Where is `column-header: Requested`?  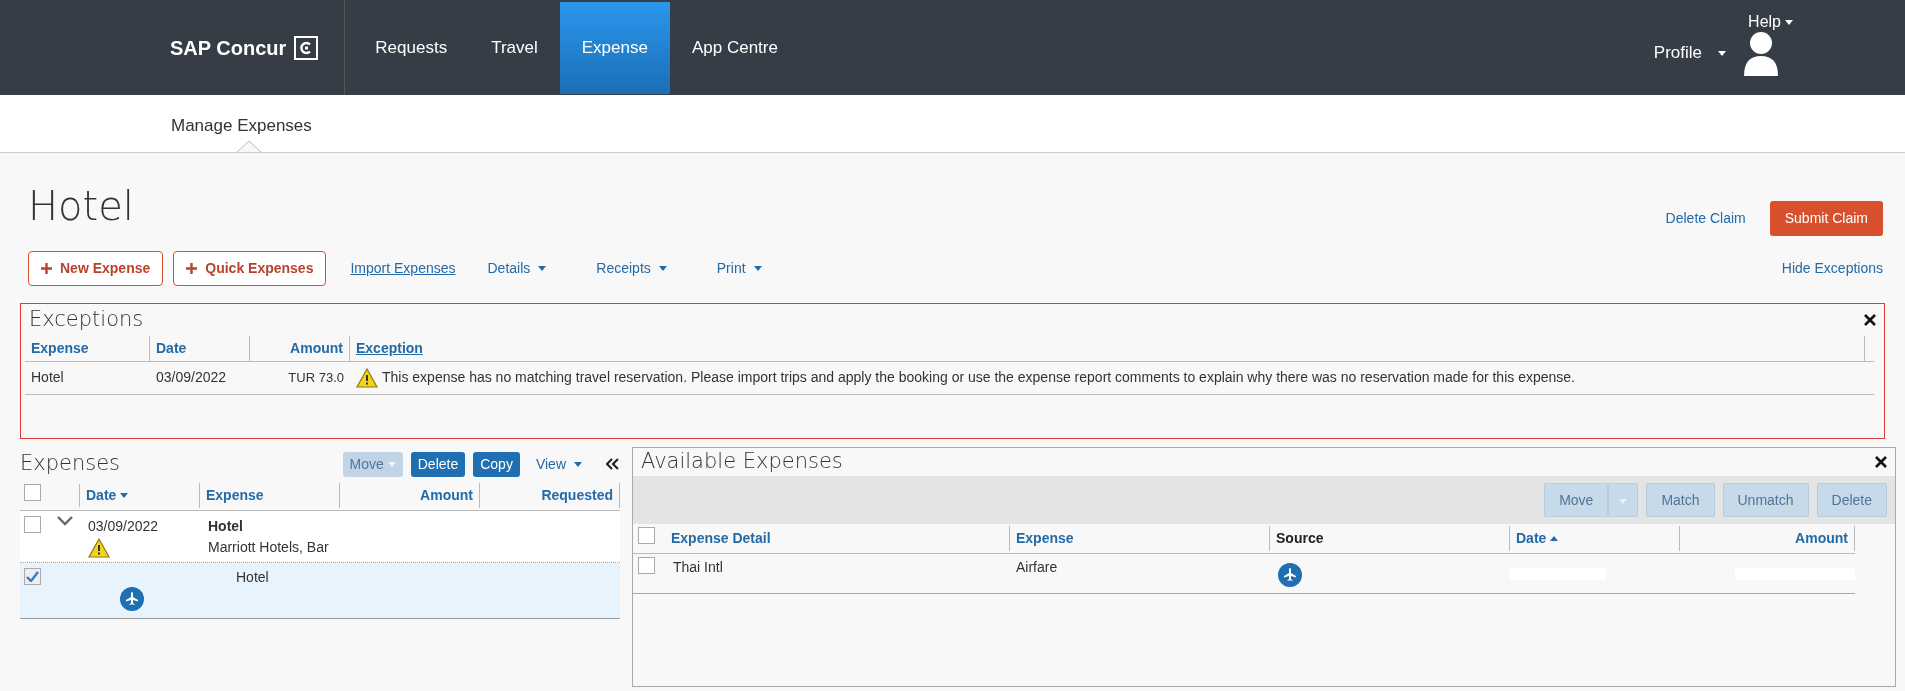 column-header: Requested is located at coordinates (577, 495).